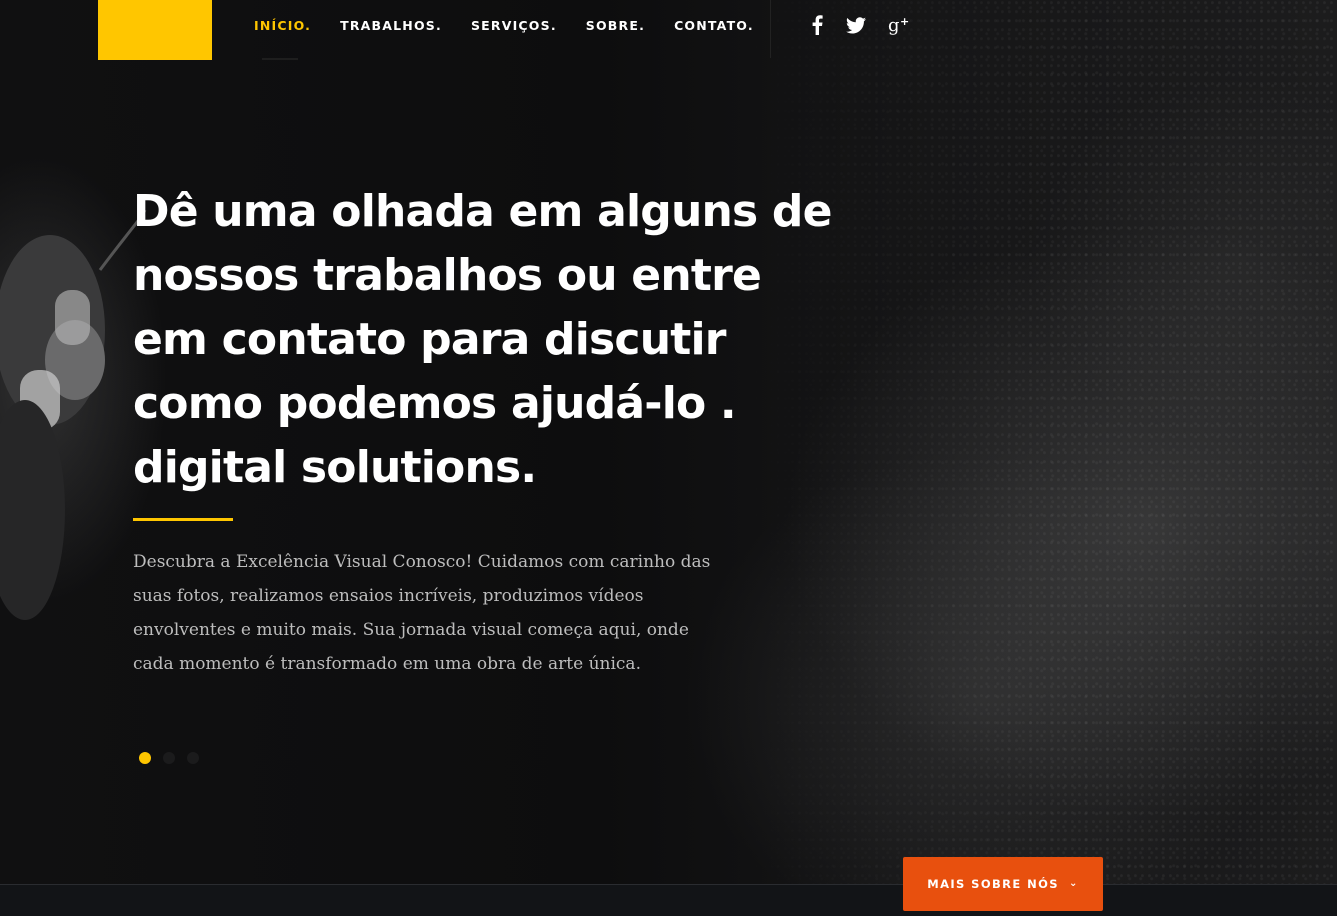  What do you see at coordinates (714, 25) in the screenshot?
I see `nav-item-contato: CONTATO.` at bounding box center [714, 25].